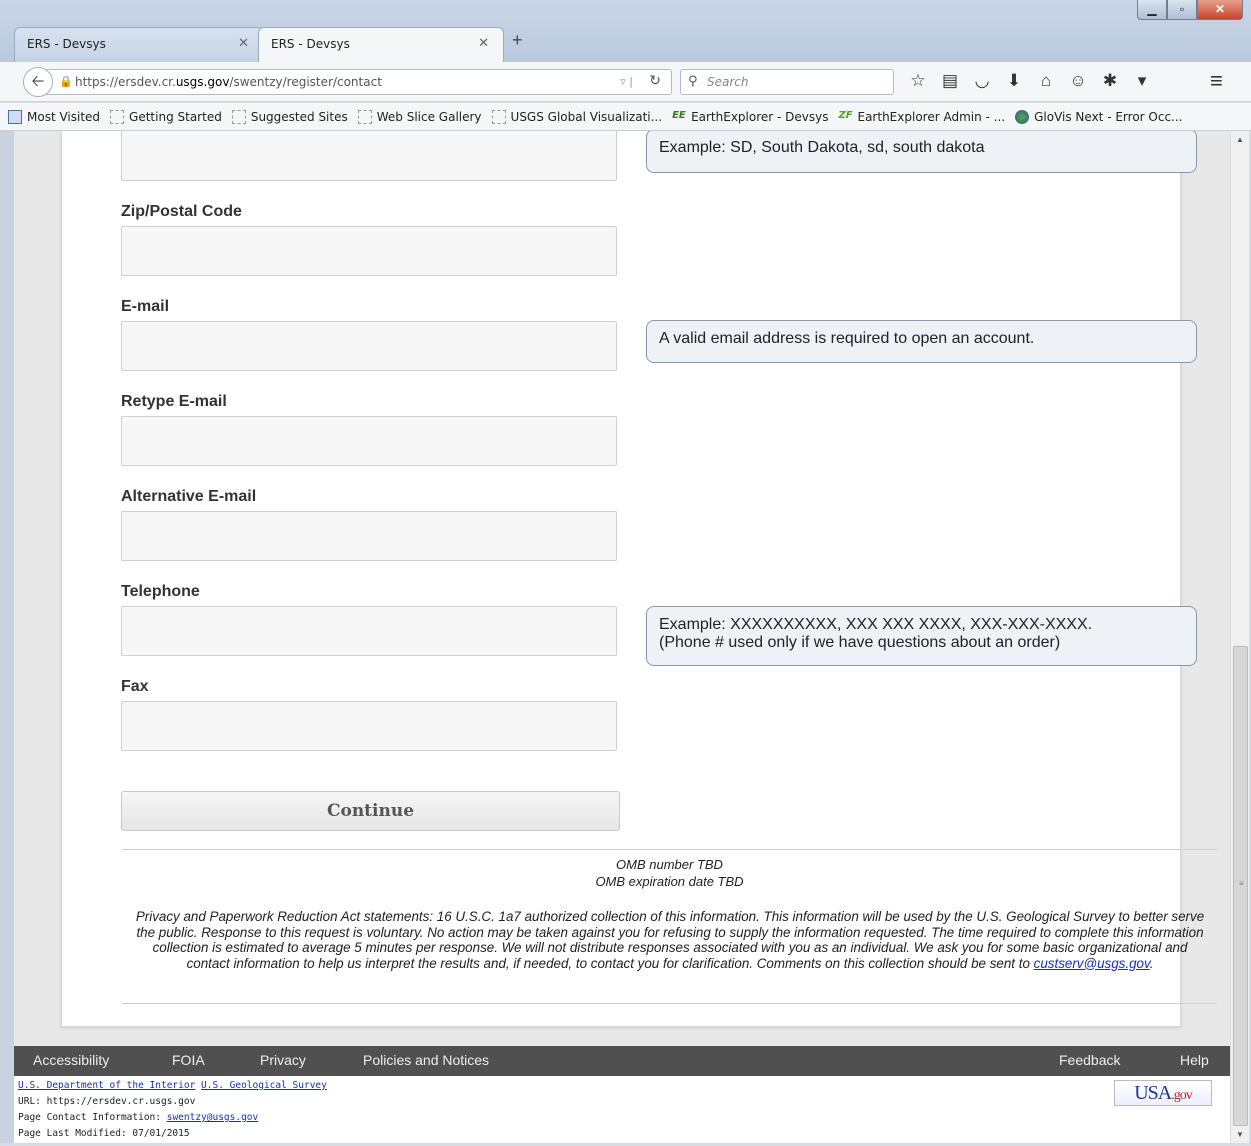 The image size is (1251, 1146). Describe the element at coordinates (1153, 1093) in the screenshot. I see `usagov-usa: USA` at that location.